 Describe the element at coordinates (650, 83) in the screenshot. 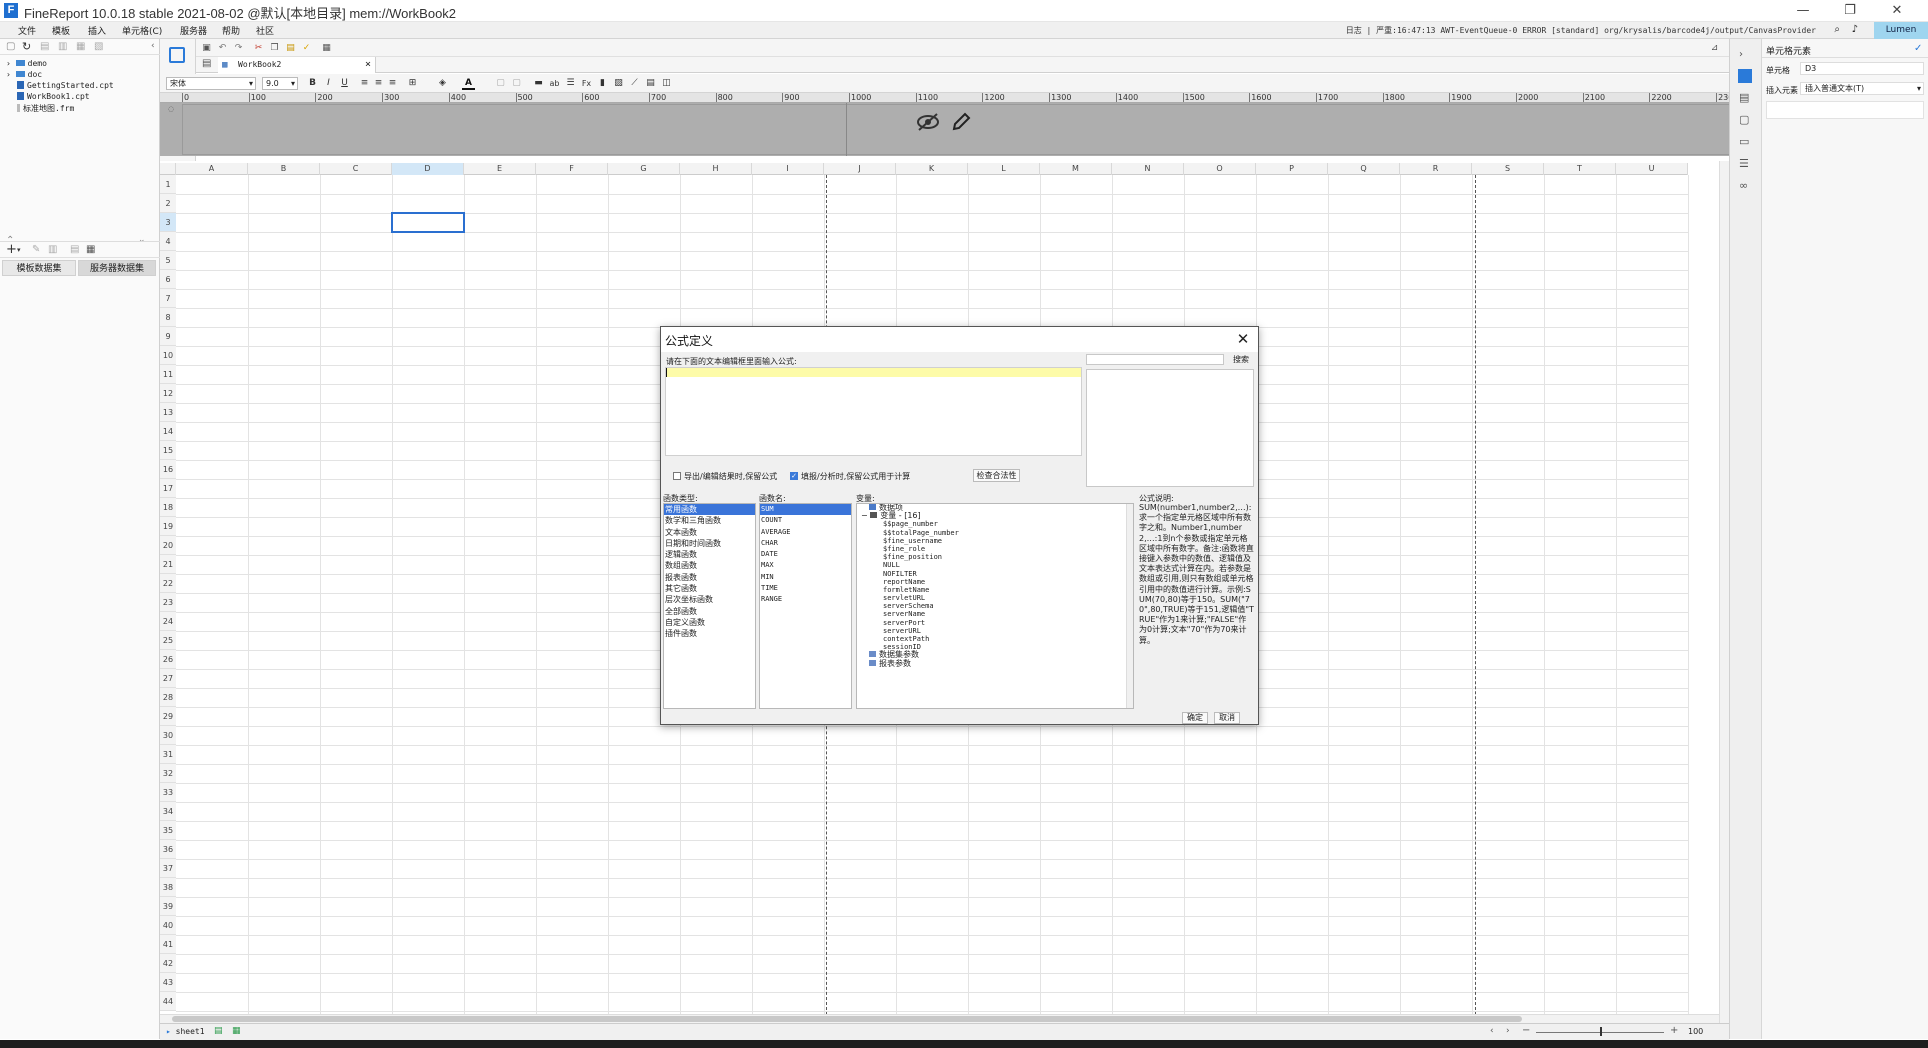

I see `sub-report-icon: ▤` at that location.